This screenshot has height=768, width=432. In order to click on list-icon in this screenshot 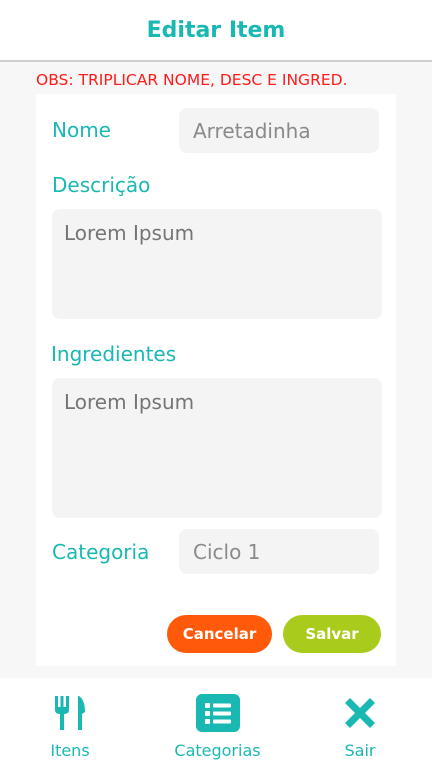, I will do `click(217, 713)`.